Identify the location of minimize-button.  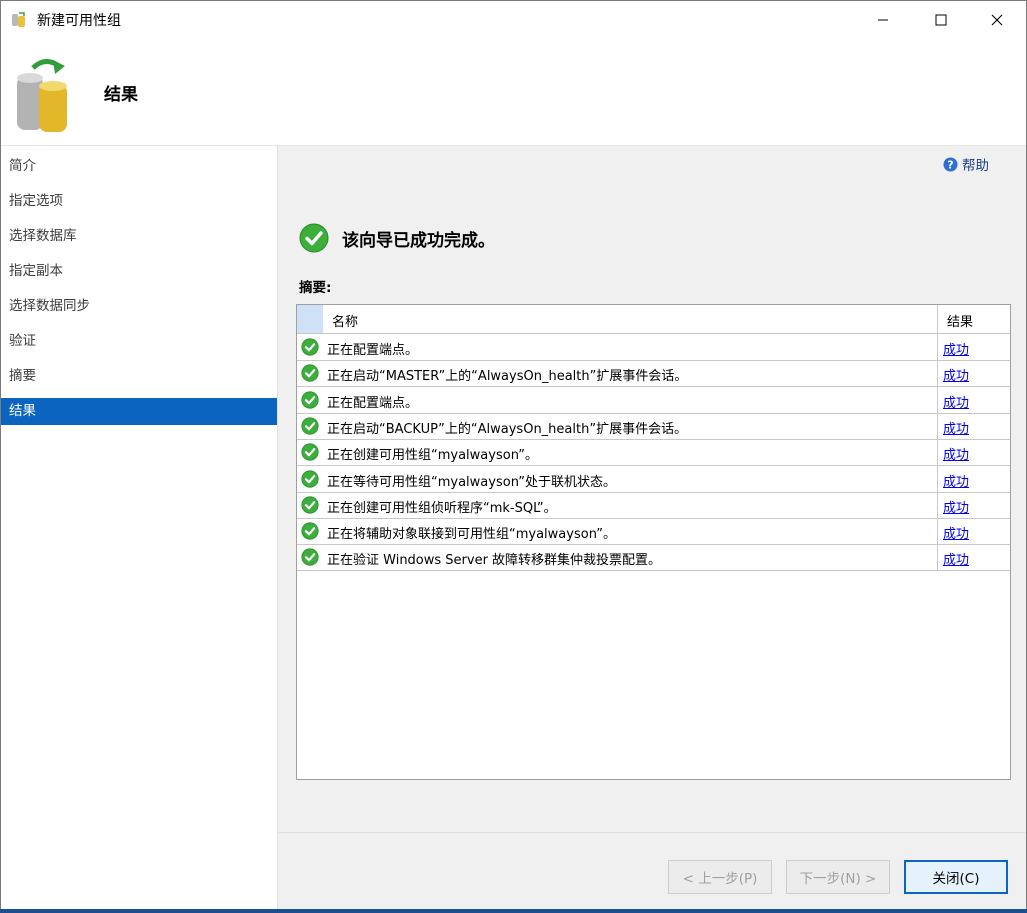
(883, 19).